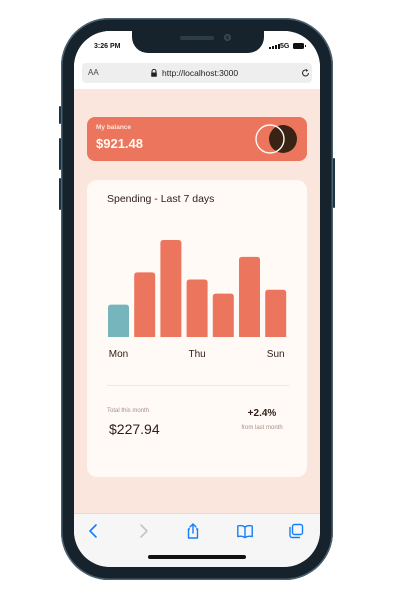  What do you see at coordinates (223, 315) in the screenshot?
I see `bar-fri` at bounding box center [223, 315].